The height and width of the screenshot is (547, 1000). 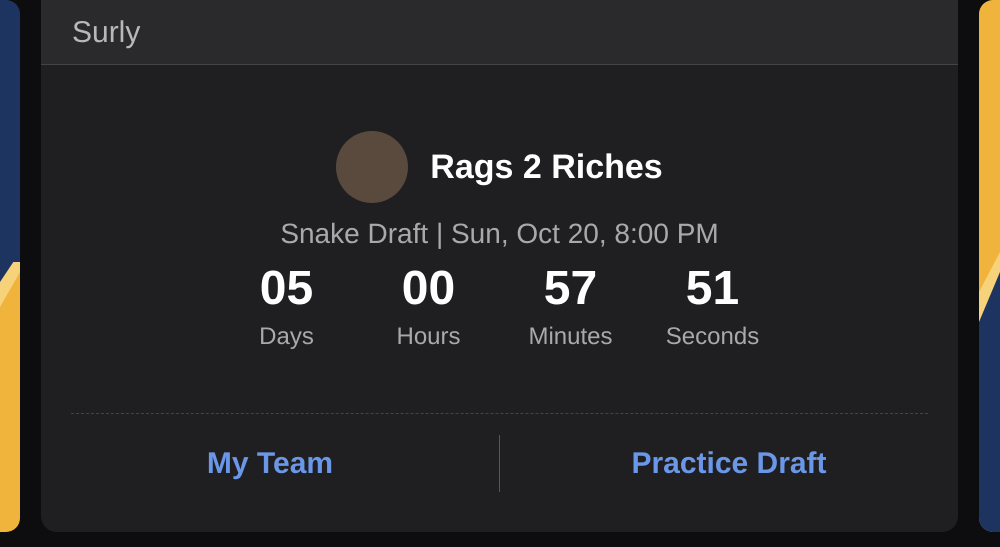 I want to click on countdown-value: 51, so click(x=713, y=289).